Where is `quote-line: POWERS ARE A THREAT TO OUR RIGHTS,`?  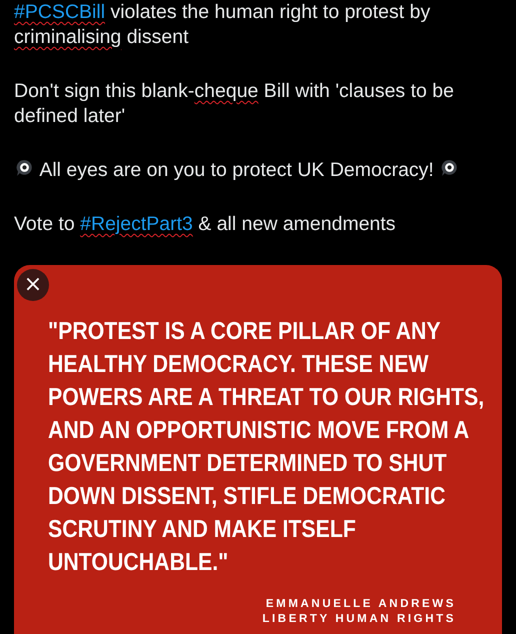 quote-line: POWERS ARE A THREAT TO OUR RIGHTS, is located at coordinates (266, 398).